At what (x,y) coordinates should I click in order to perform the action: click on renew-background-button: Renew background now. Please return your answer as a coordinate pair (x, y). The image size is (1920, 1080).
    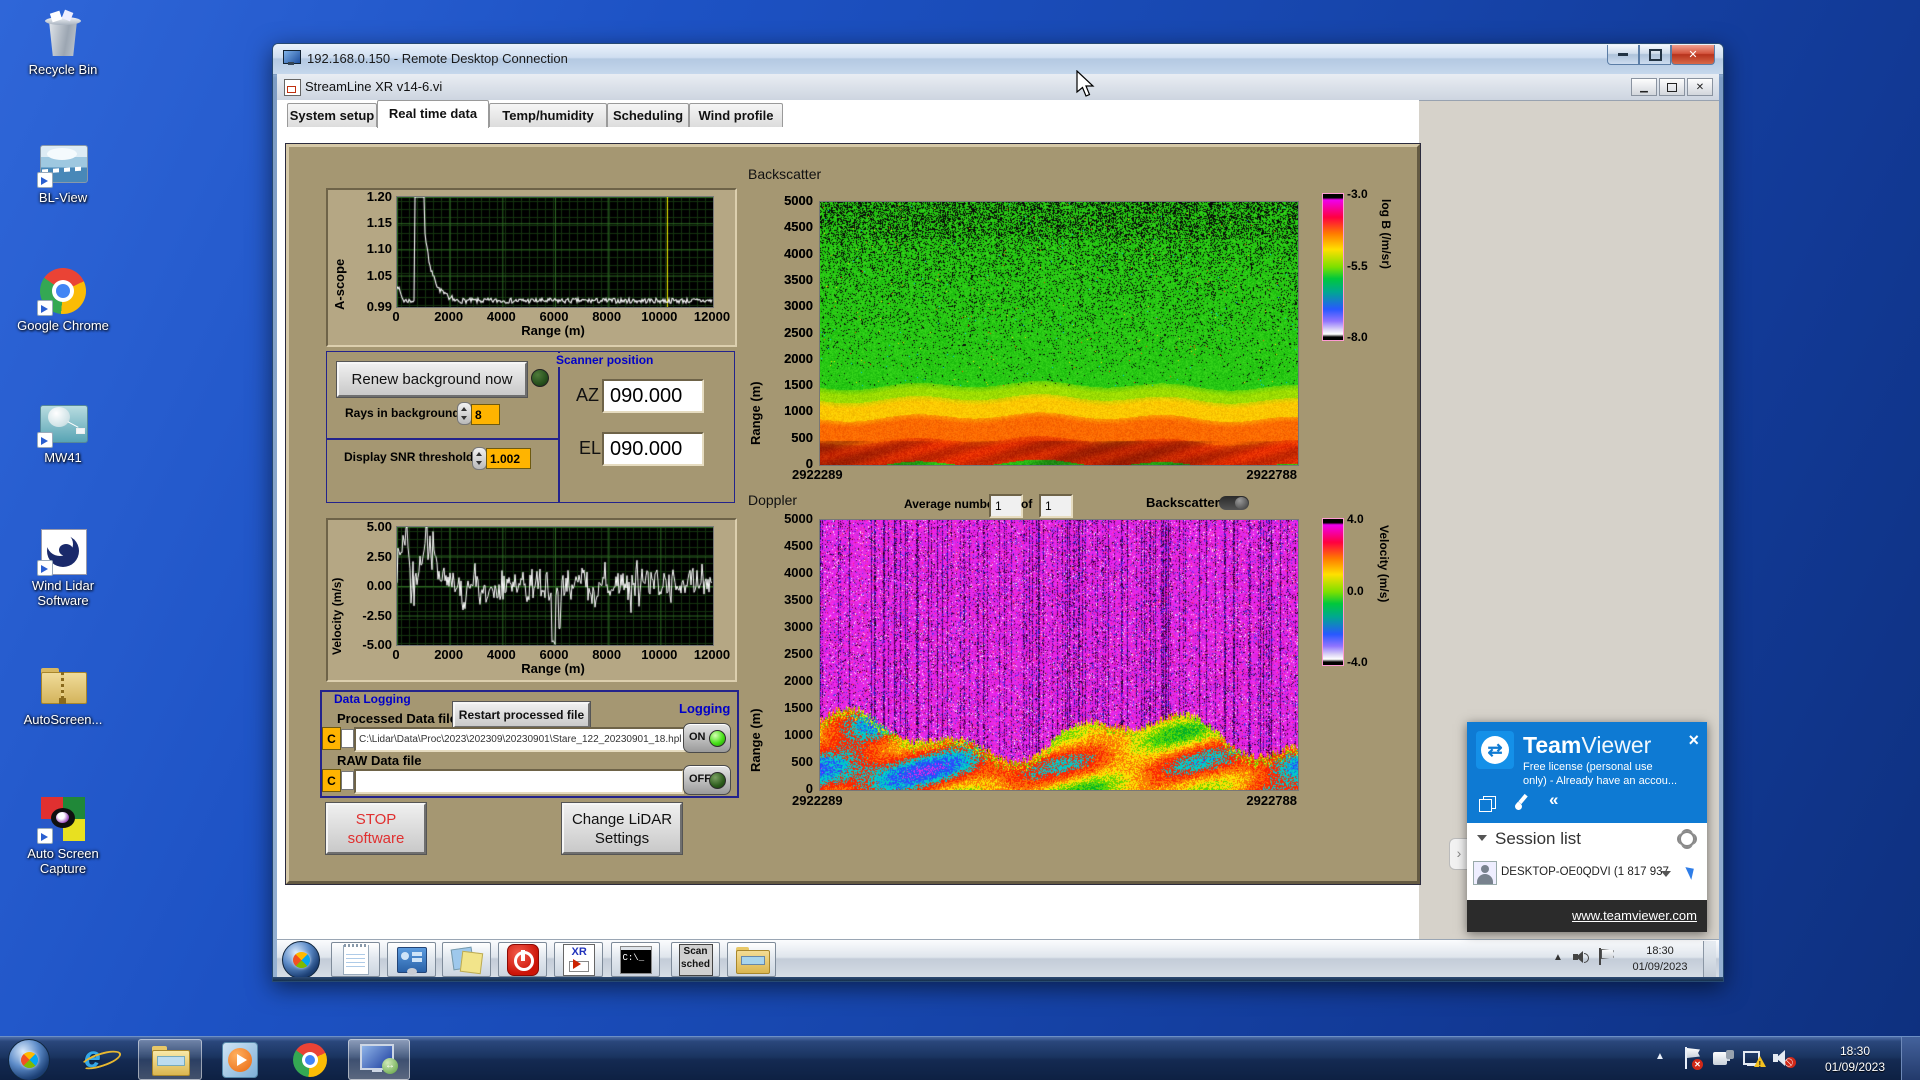
    Looking at the image, I should click on (432, 379).